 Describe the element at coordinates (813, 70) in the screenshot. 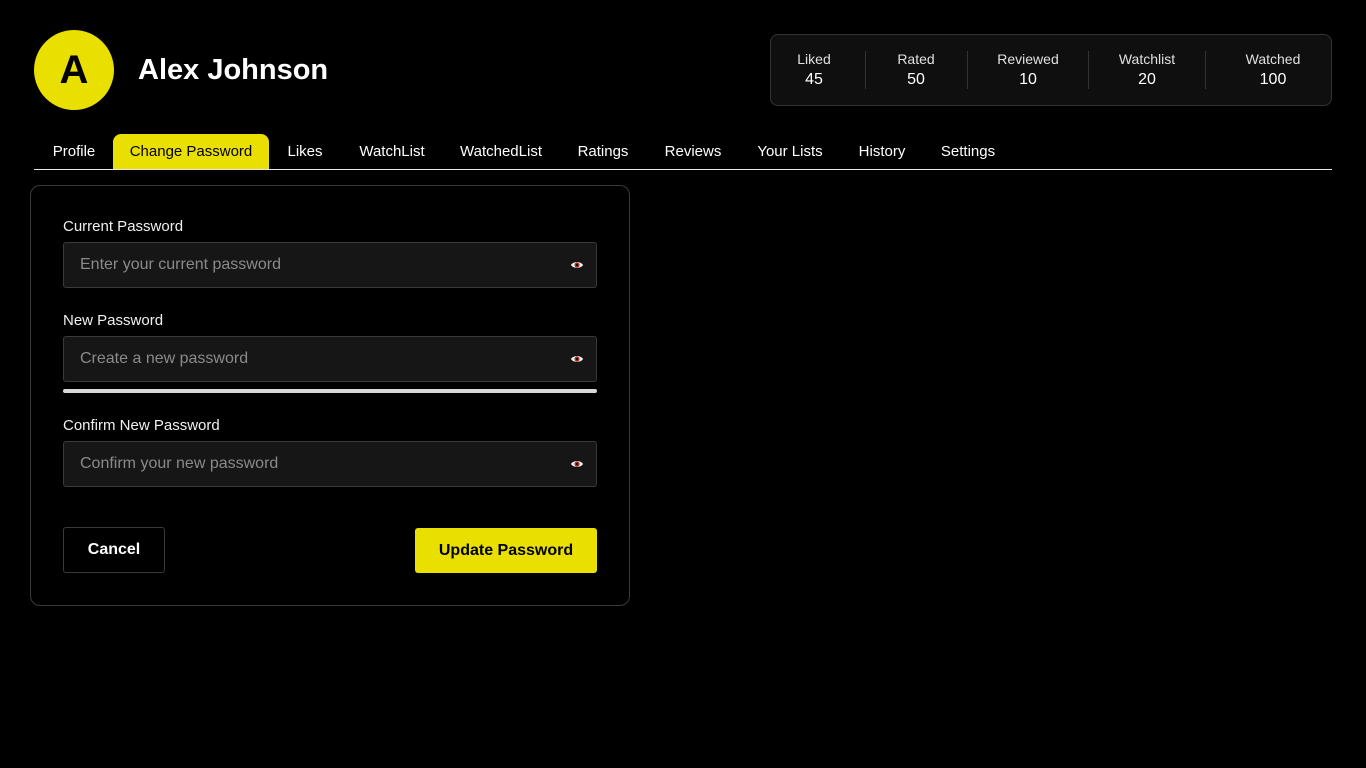

I see `stat-liked: Liked 45` at that location.